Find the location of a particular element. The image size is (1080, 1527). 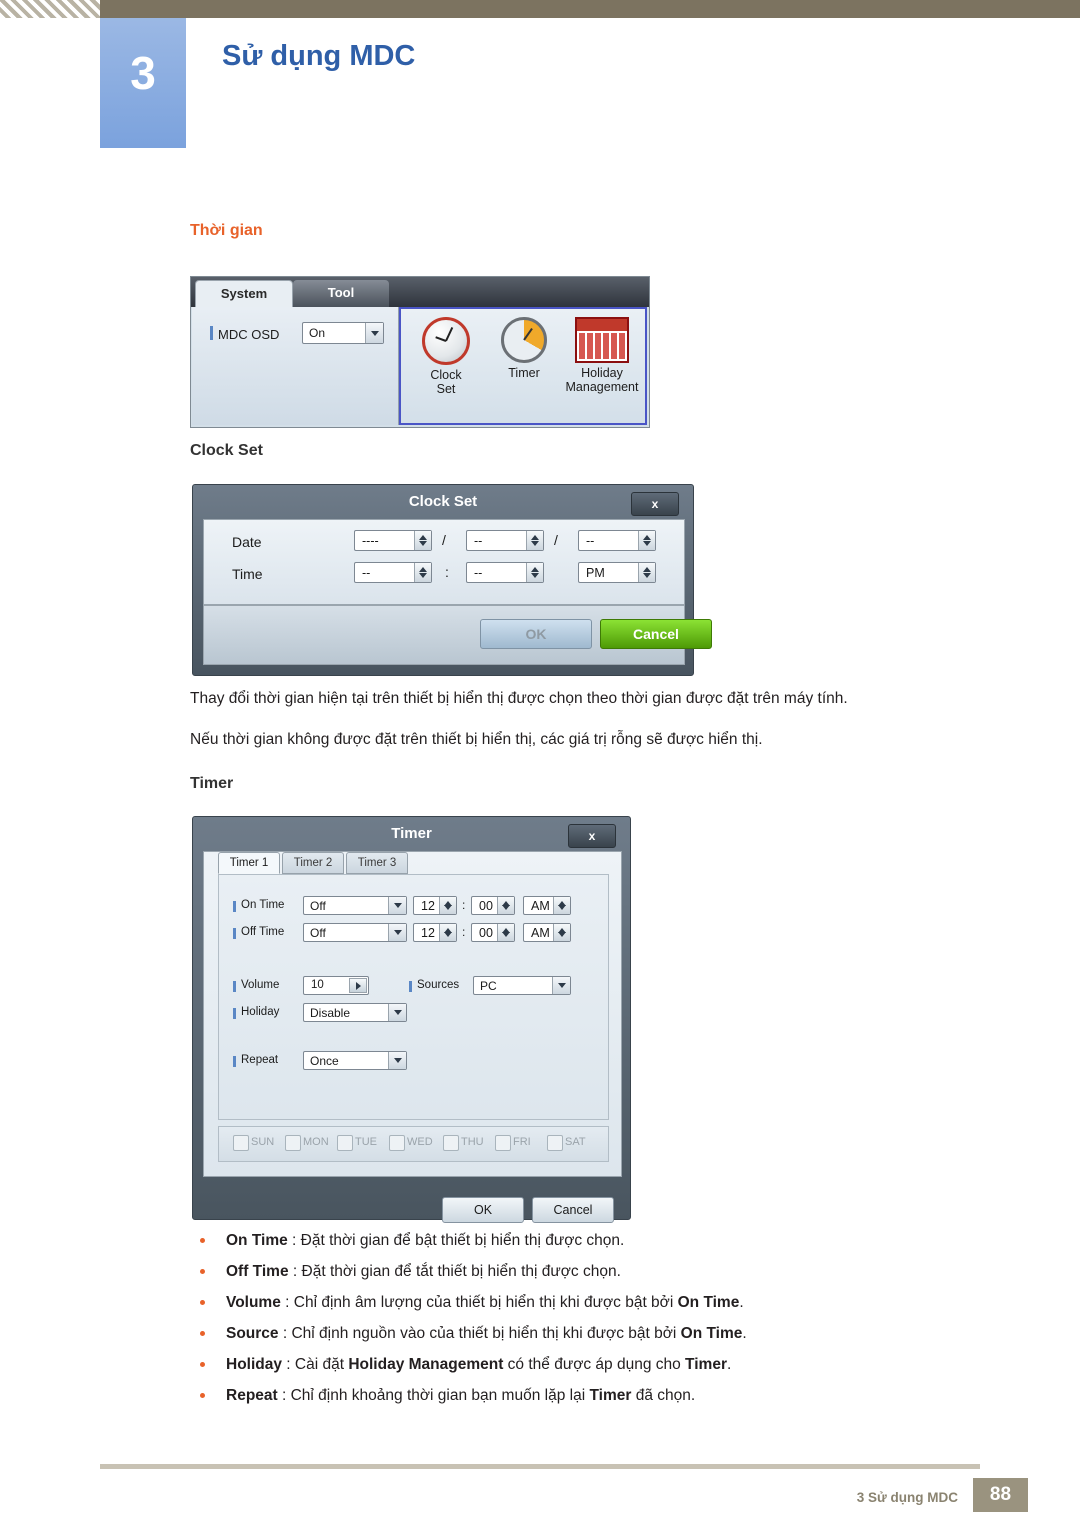

on-time-hour-spinner: 12 is located at coordinates (435, 905).